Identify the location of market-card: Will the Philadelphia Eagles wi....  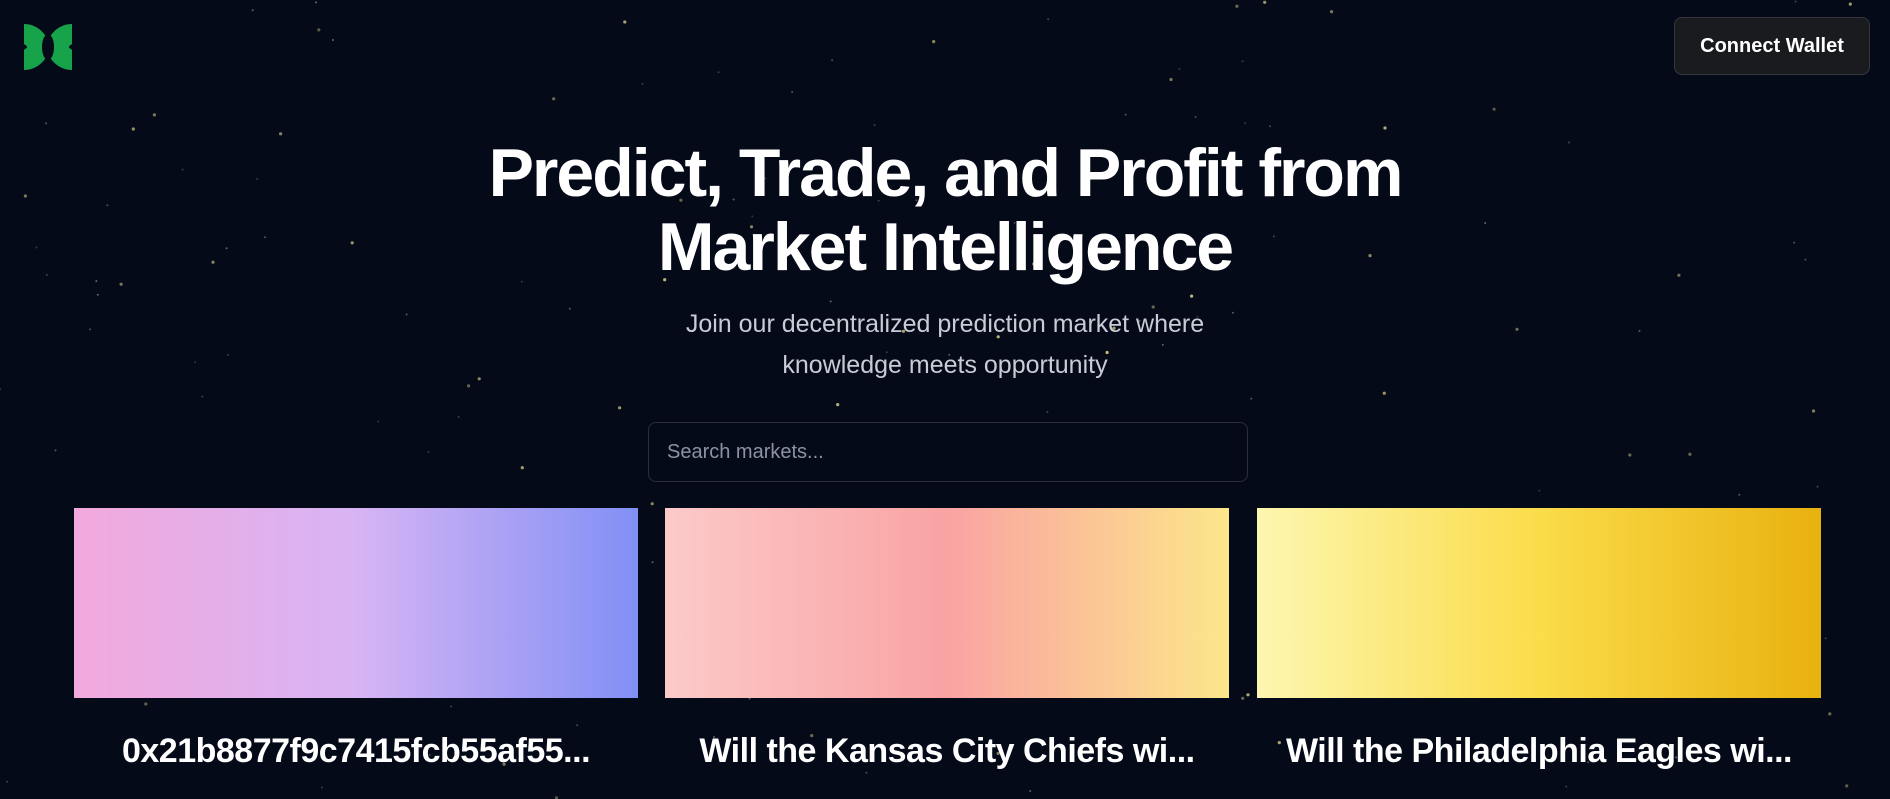
(1539, 639).